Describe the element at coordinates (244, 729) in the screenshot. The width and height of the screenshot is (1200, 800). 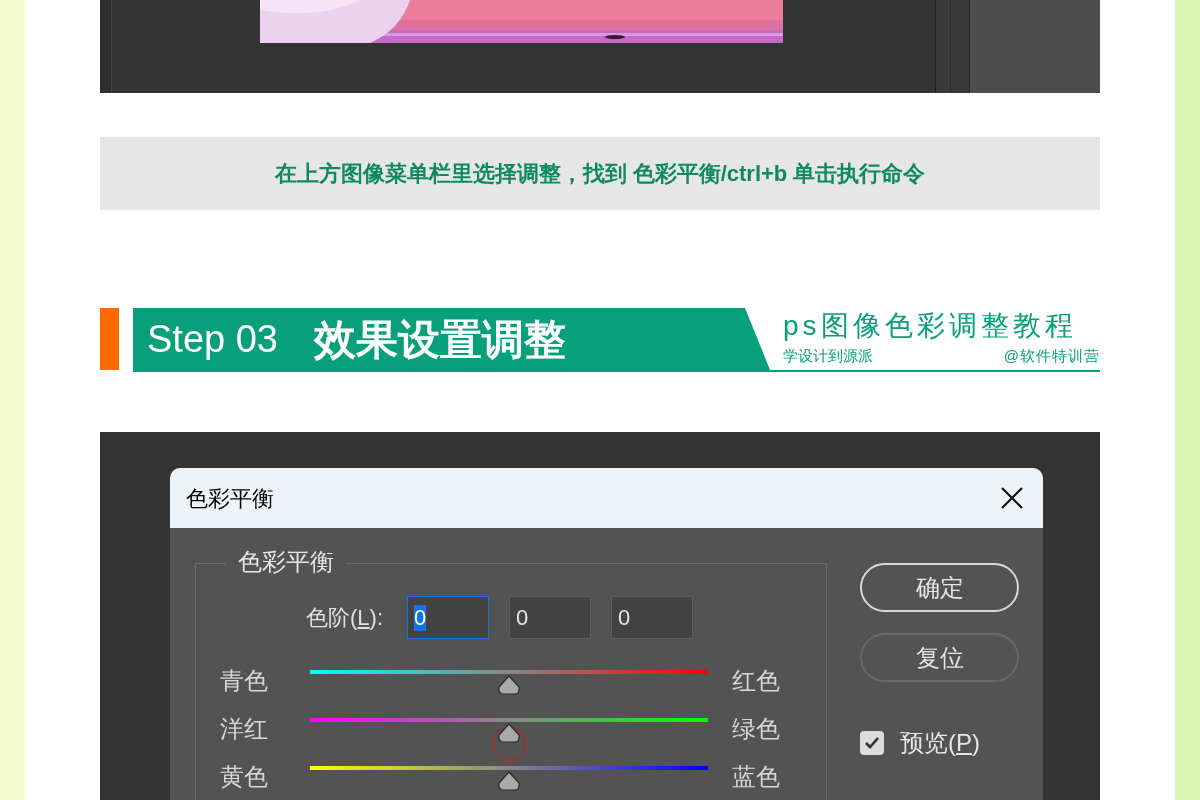
I see `slider-left-label: 洋红` at that location.